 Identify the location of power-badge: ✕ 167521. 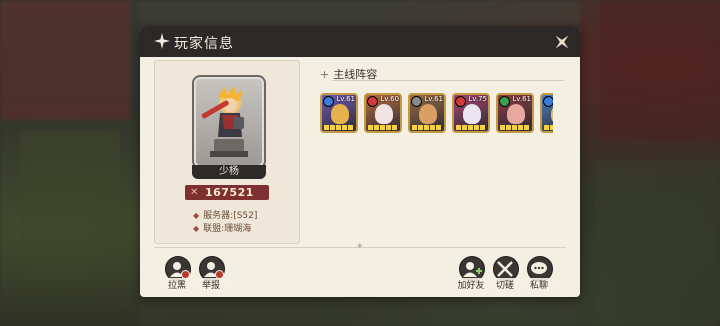
(227, 192).